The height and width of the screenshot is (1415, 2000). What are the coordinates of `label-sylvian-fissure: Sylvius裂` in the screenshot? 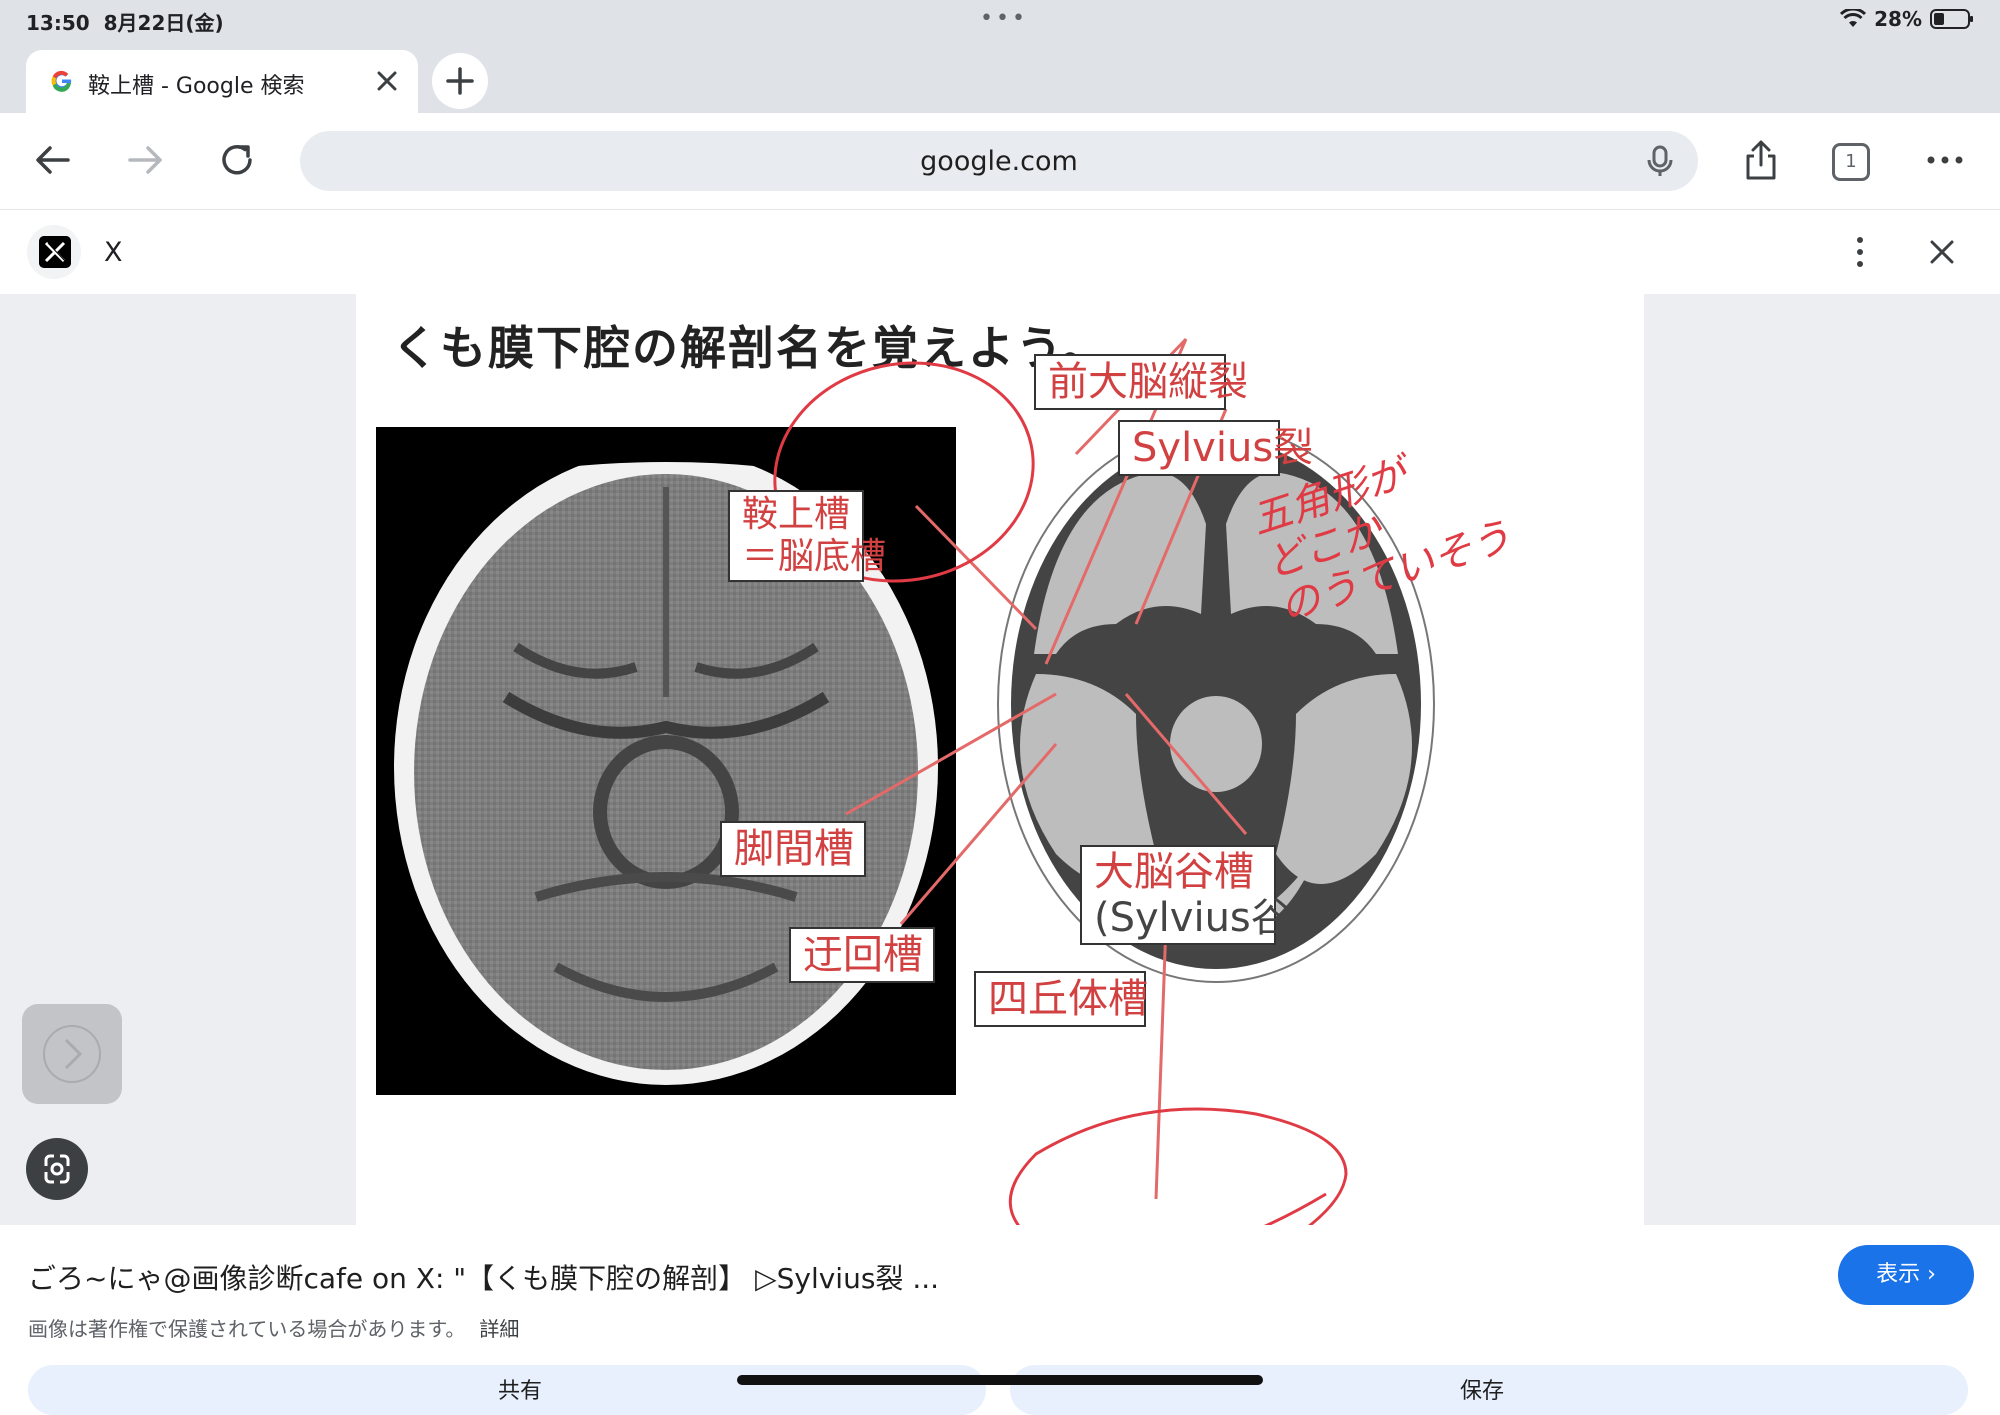 It's located at (1215, 448).